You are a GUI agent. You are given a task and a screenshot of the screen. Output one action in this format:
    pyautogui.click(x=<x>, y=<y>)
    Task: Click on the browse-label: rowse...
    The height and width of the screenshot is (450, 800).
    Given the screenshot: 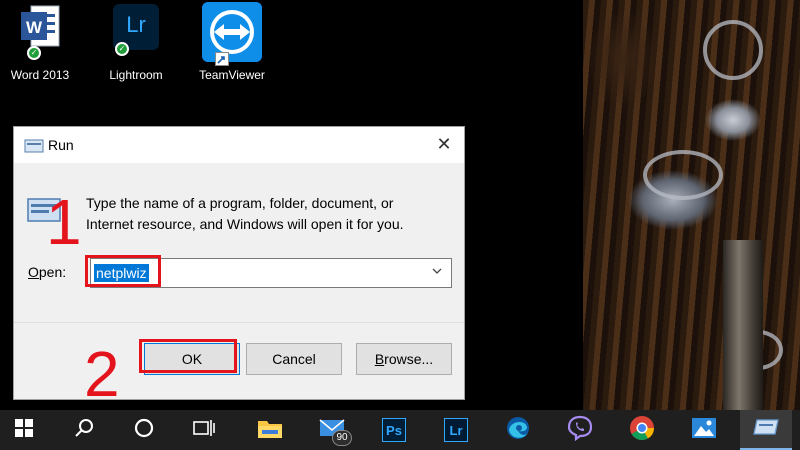 What is the action you would take?
    pyautogui.click(x=409, y=359)
    